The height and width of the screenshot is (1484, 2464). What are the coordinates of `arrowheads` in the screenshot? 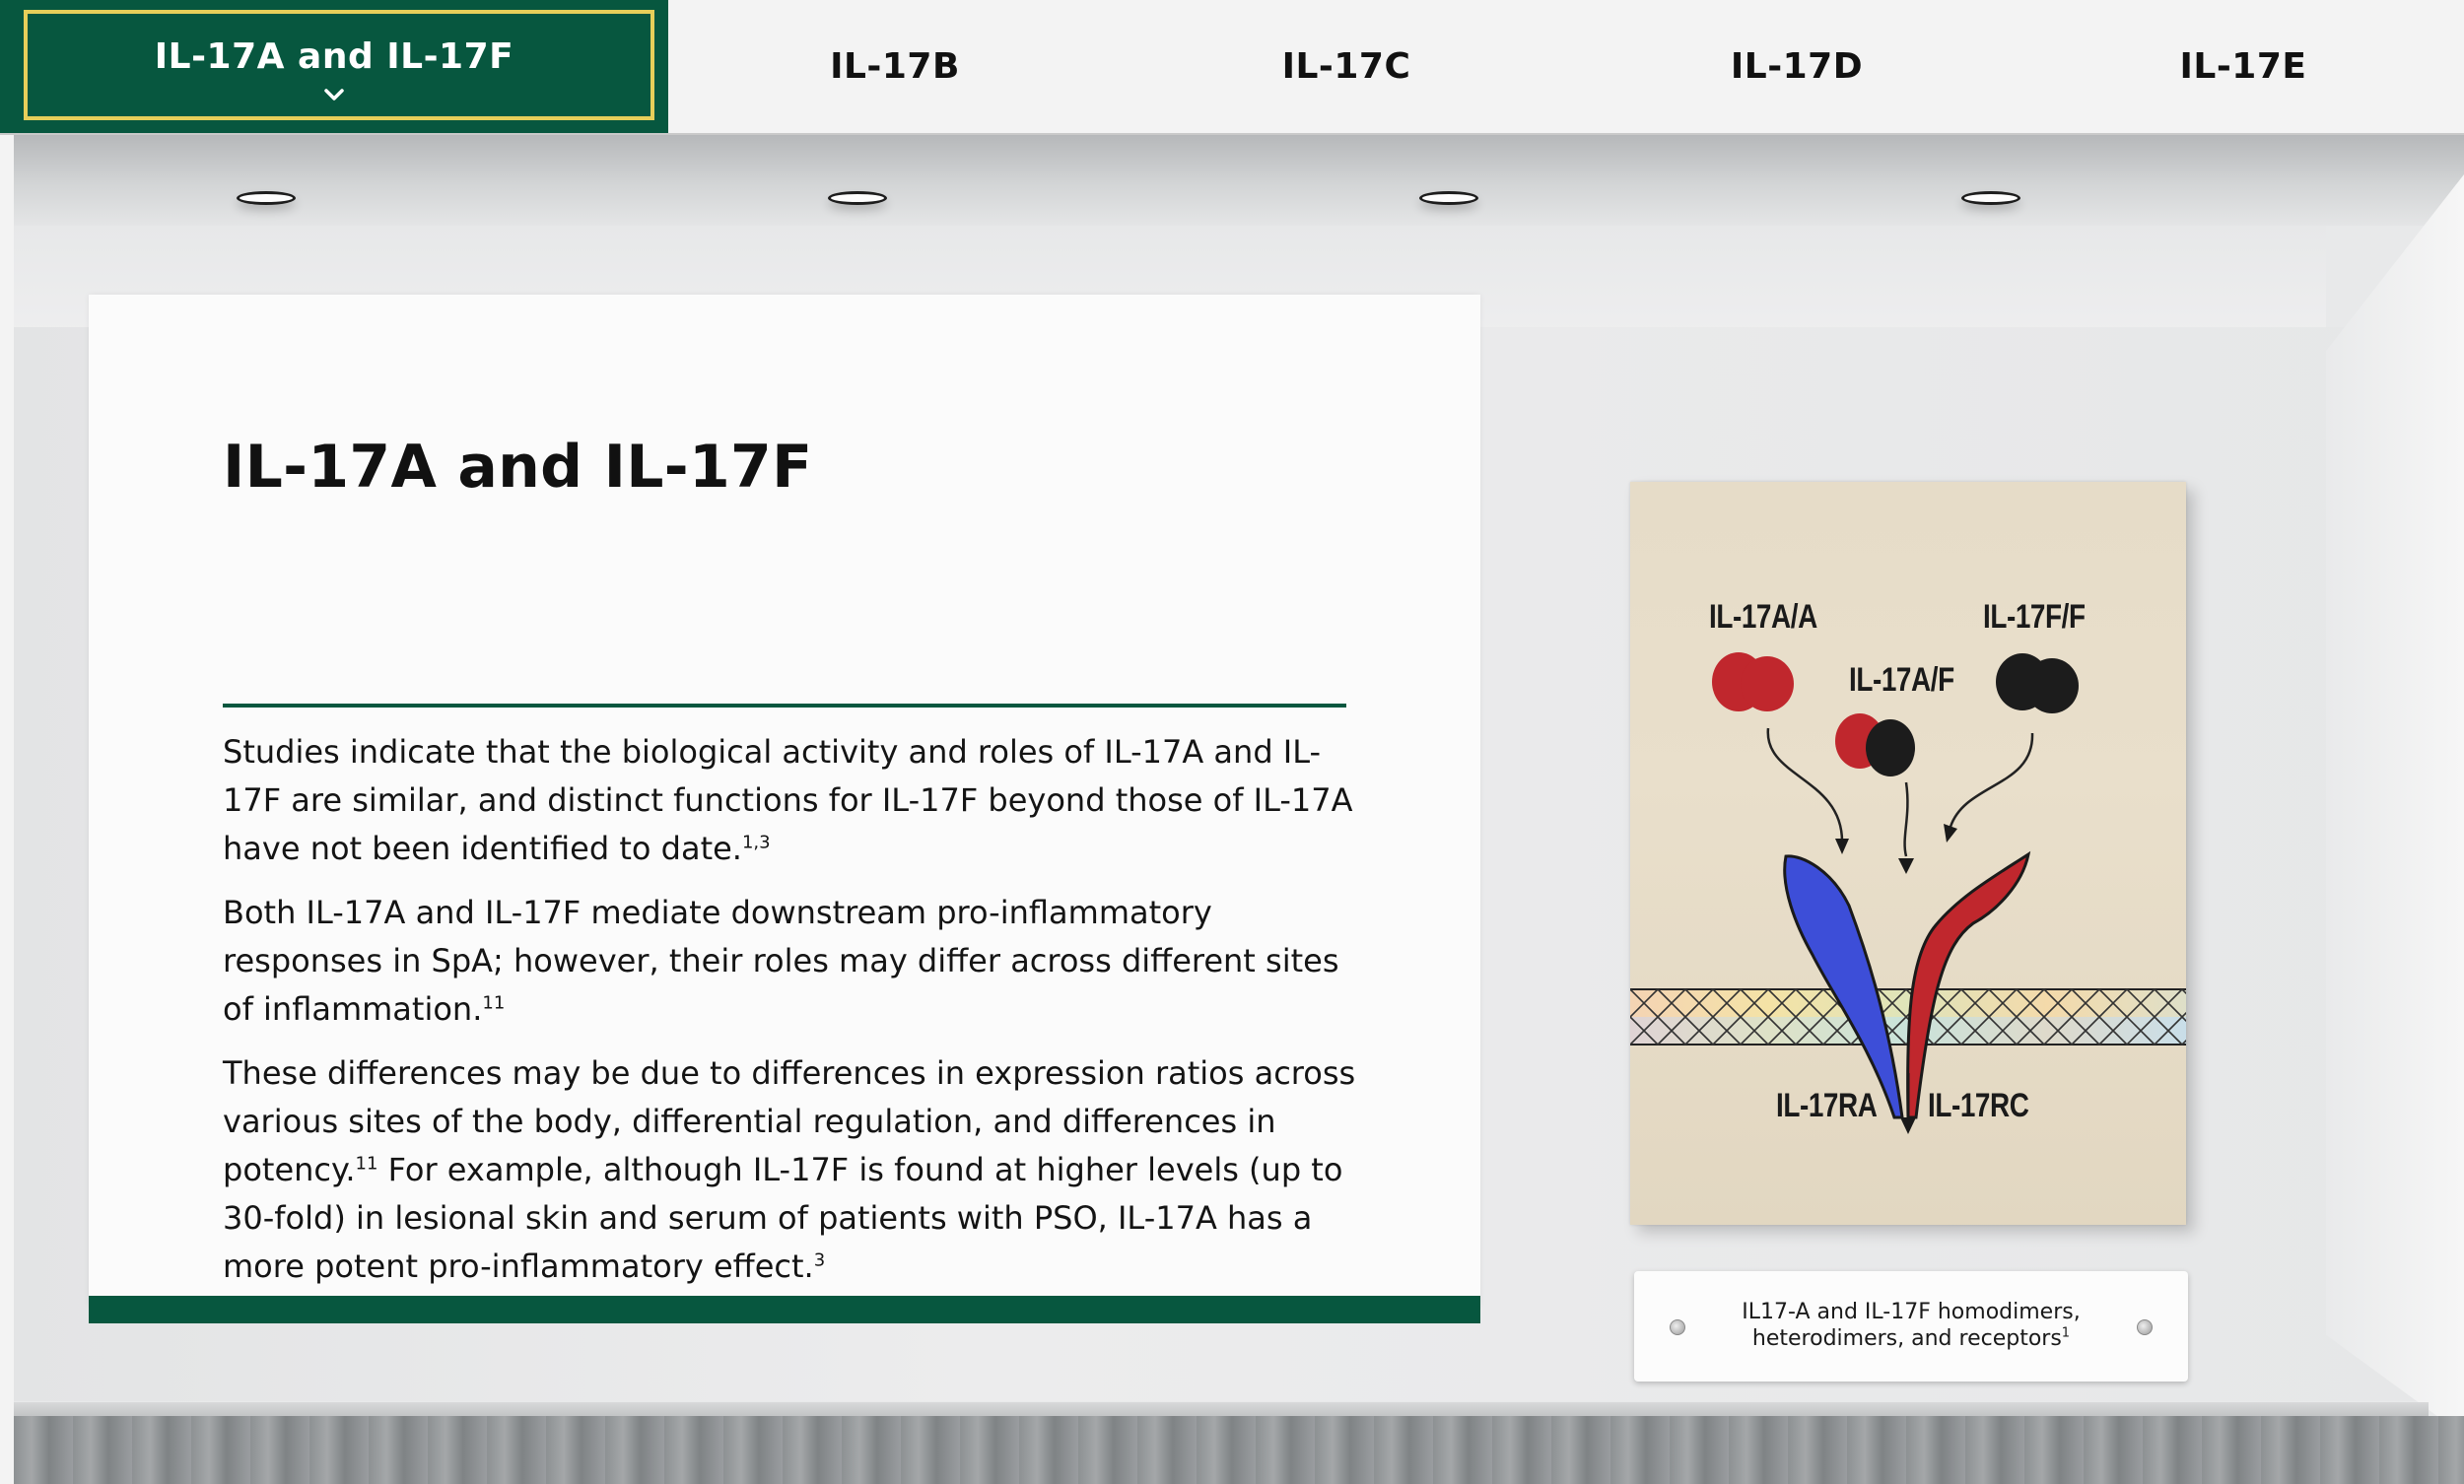 It's located at (1896, 849).